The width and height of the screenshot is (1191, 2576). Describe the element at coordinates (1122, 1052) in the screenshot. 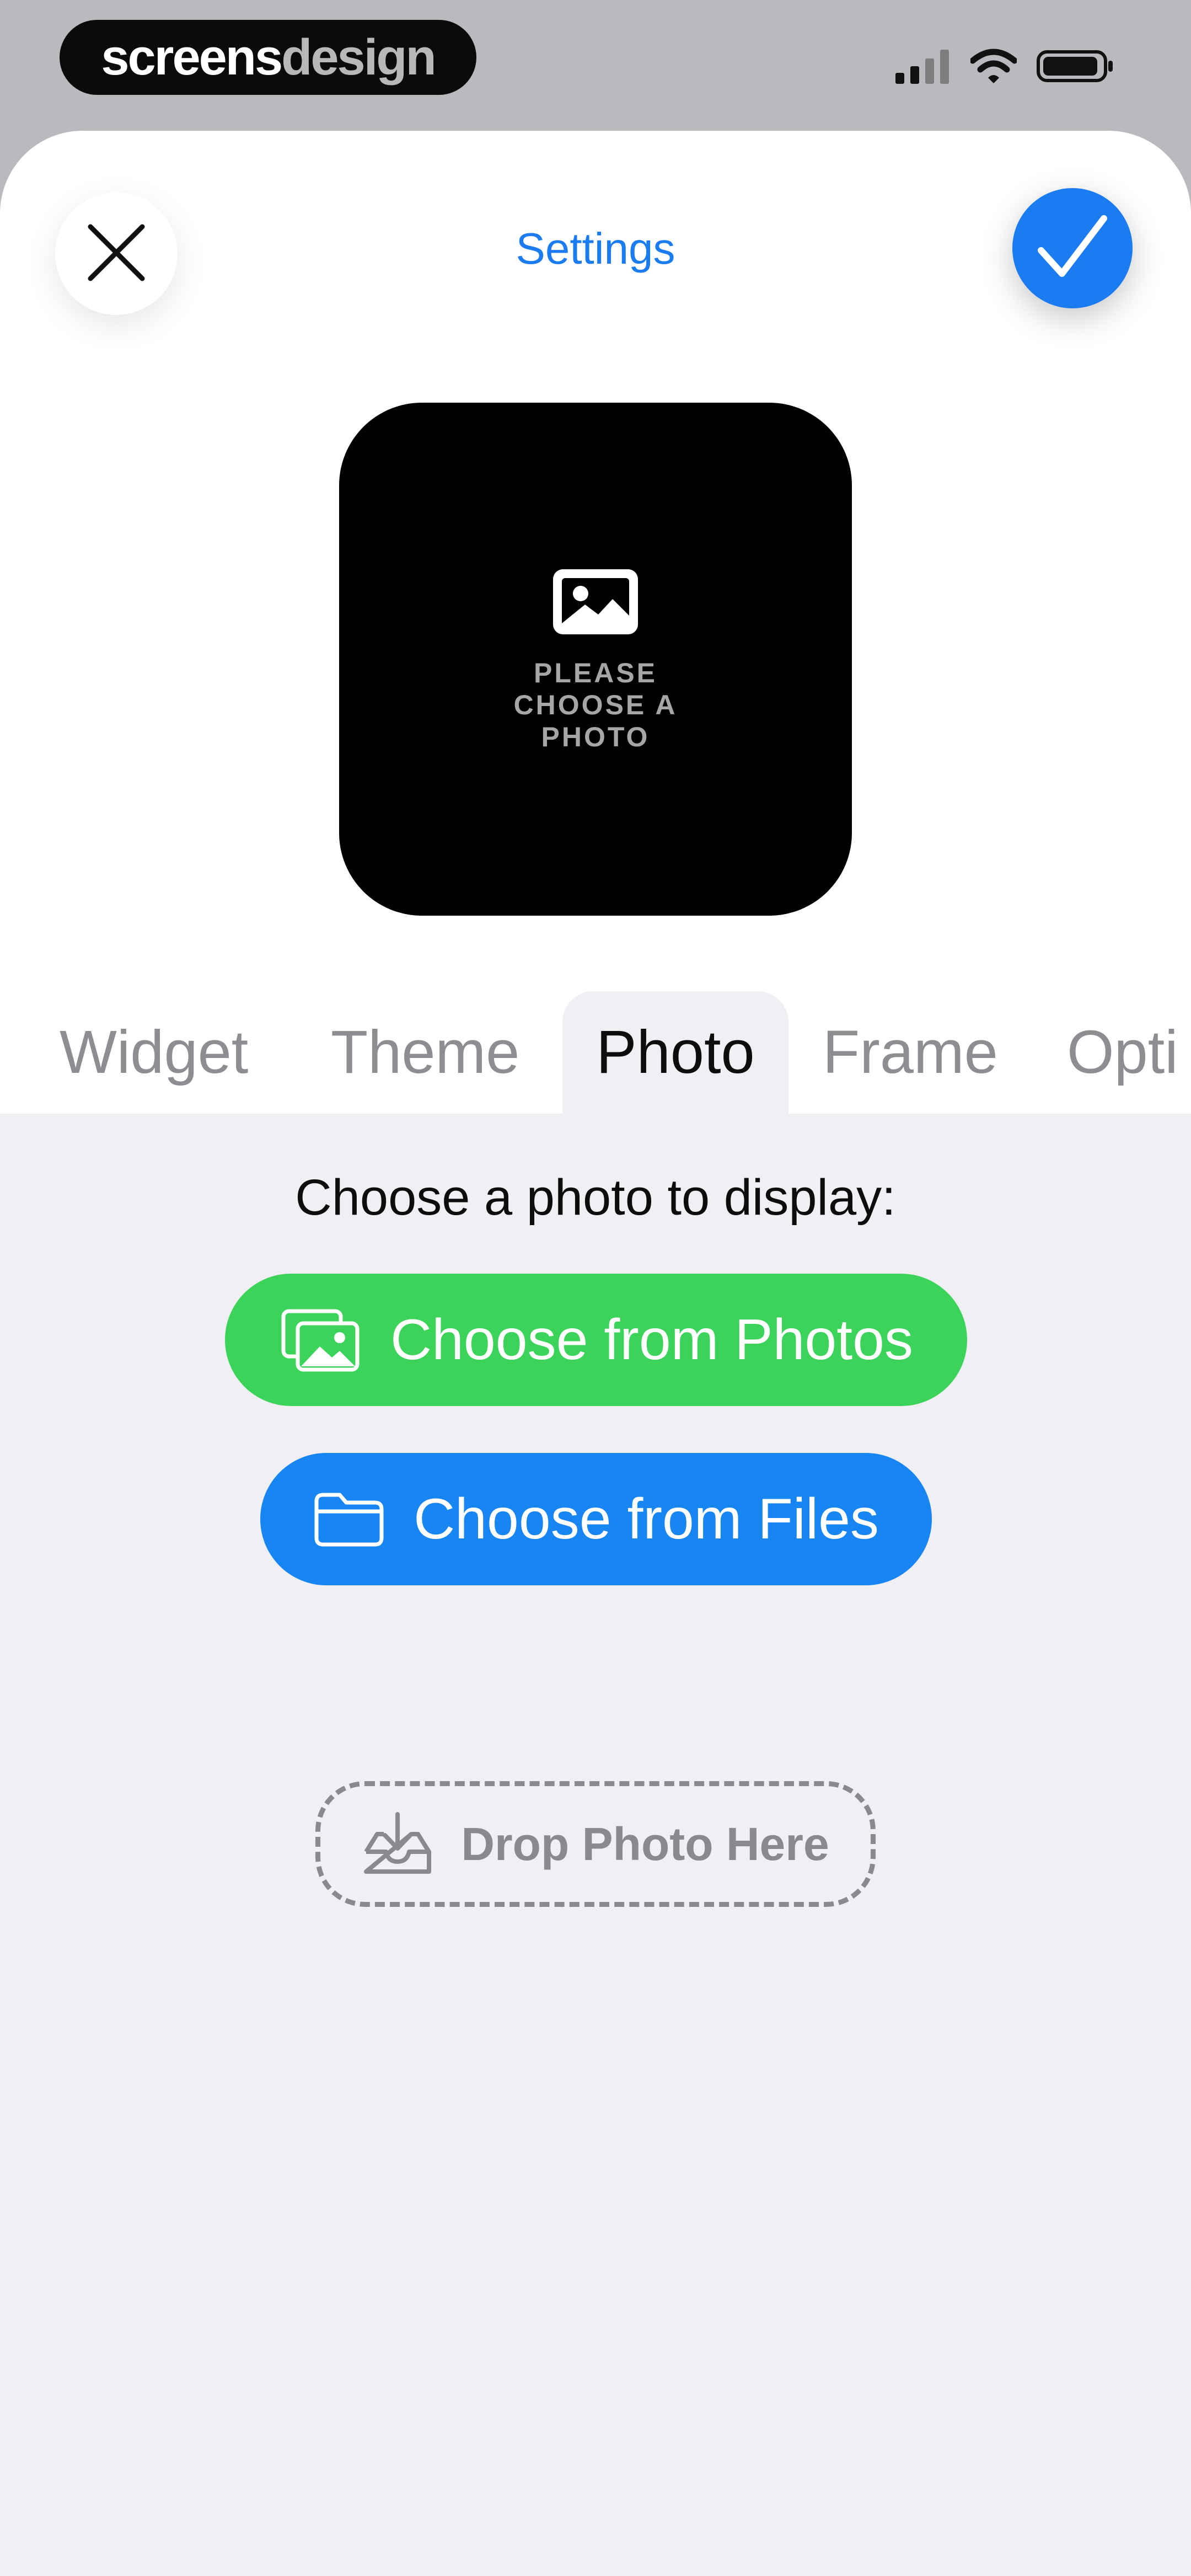

I see `tab-options: Opti` at that location.